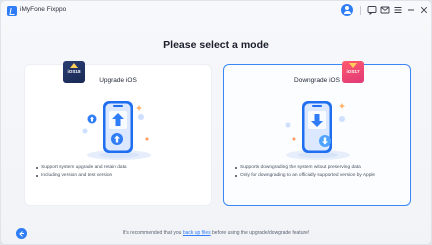 This screenshot has width=432, height=245. Describe the element at coordinates (43, 9) in the screenshot. I see `app-title: iMyFone Fixppo` at that location.